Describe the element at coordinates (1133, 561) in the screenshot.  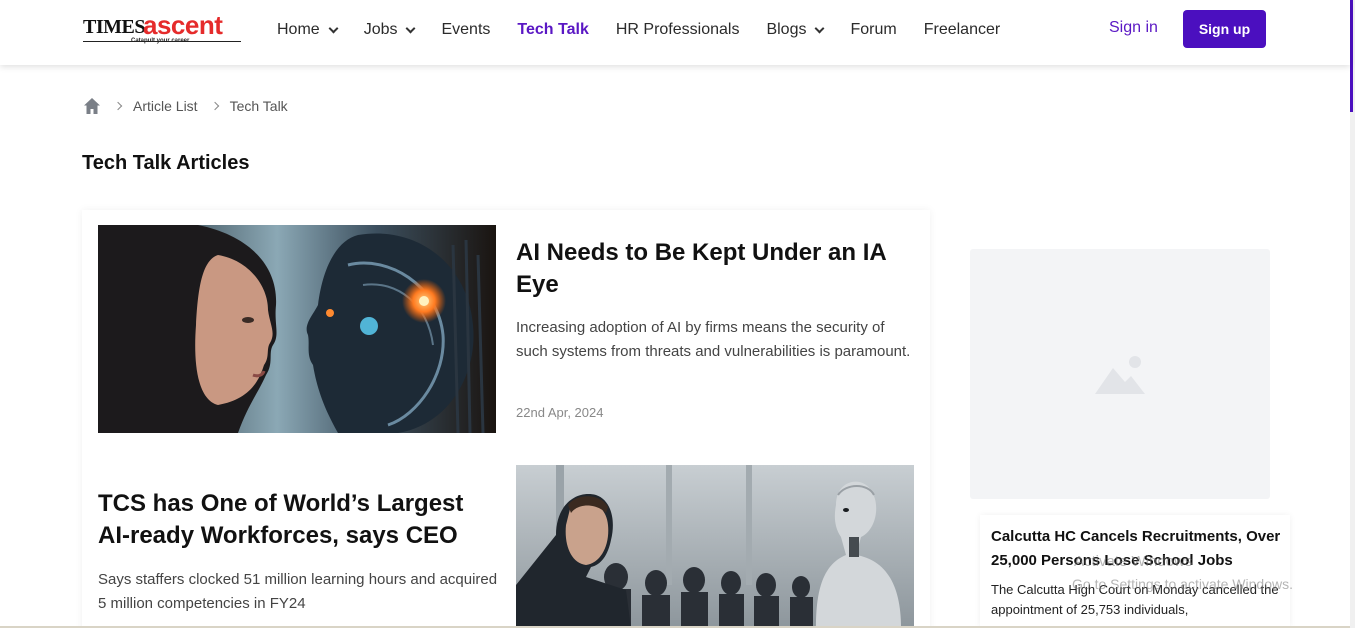
I see `watermark-line-1: Activate Windows` at that location.